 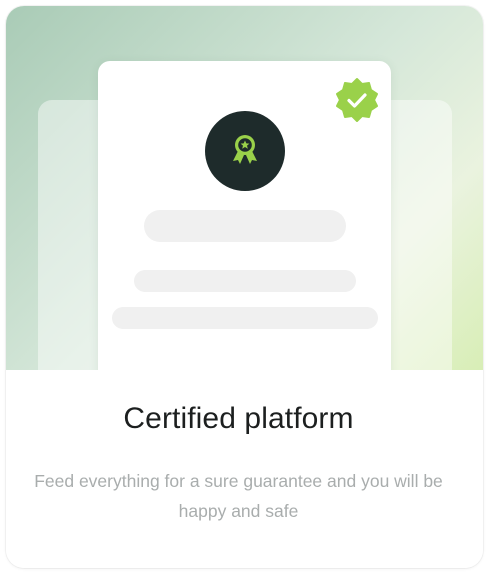 What do you see at coordinates (238, 418) in the screenshot?
I see `card-title: Certified platform` at bounding box center [238, 418].